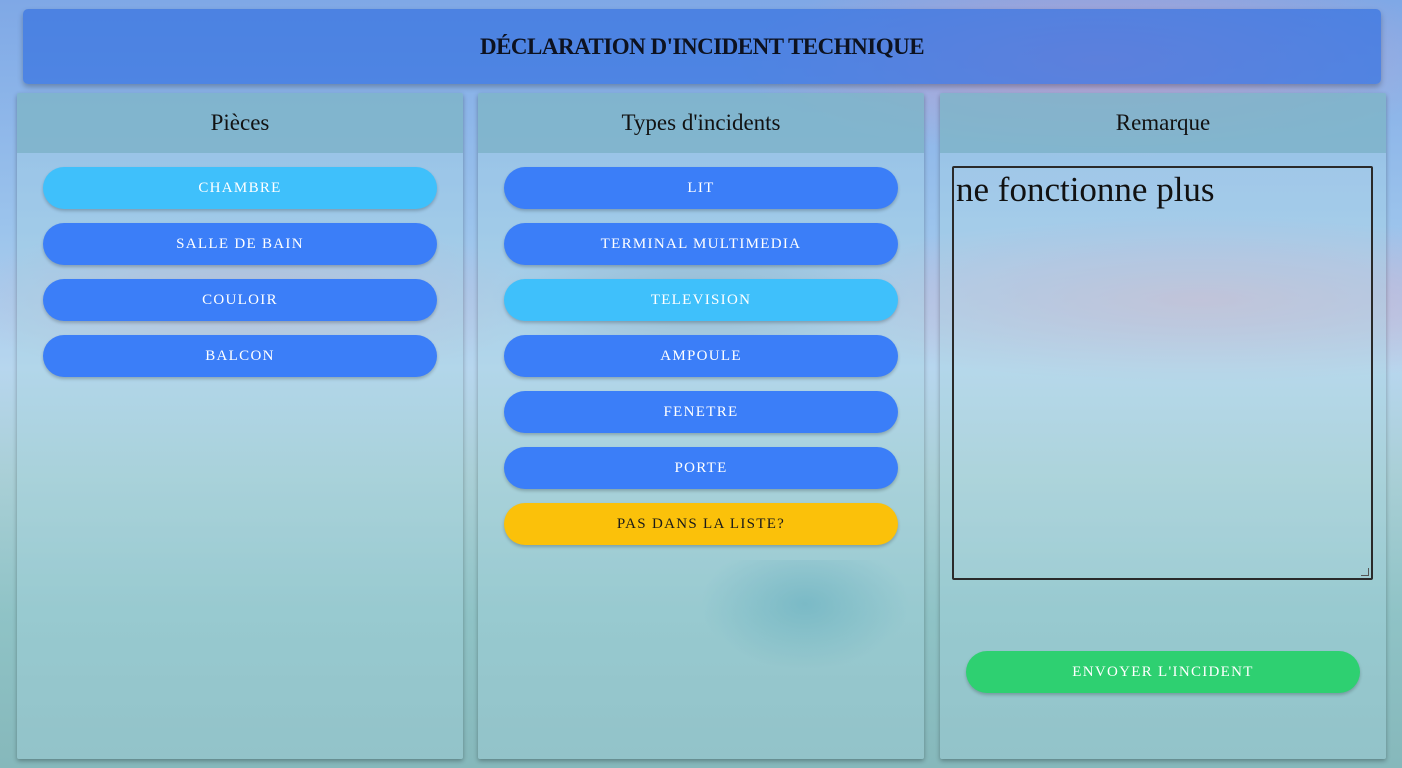  I want to click on rooms-panel-header: Pièces, so click(240, 123).